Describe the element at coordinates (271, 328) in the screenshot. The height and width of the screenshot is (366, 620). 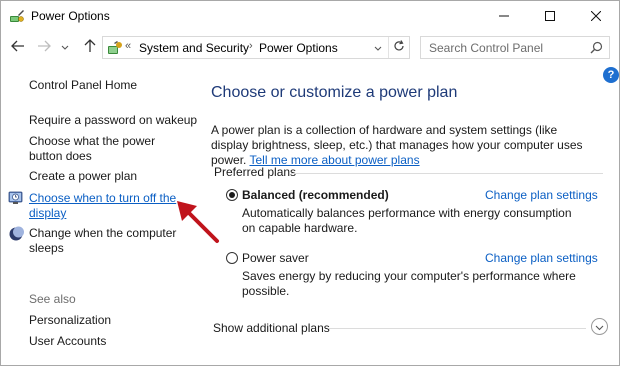
I see `show-additional-plans-label: Show additional plans` at that location.